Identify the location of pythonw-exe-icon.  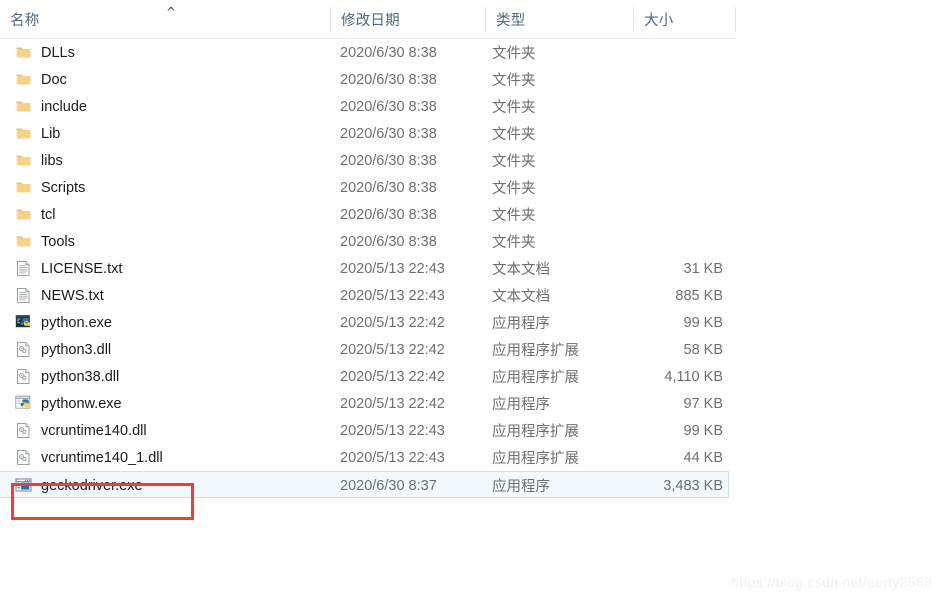
(23, 403).